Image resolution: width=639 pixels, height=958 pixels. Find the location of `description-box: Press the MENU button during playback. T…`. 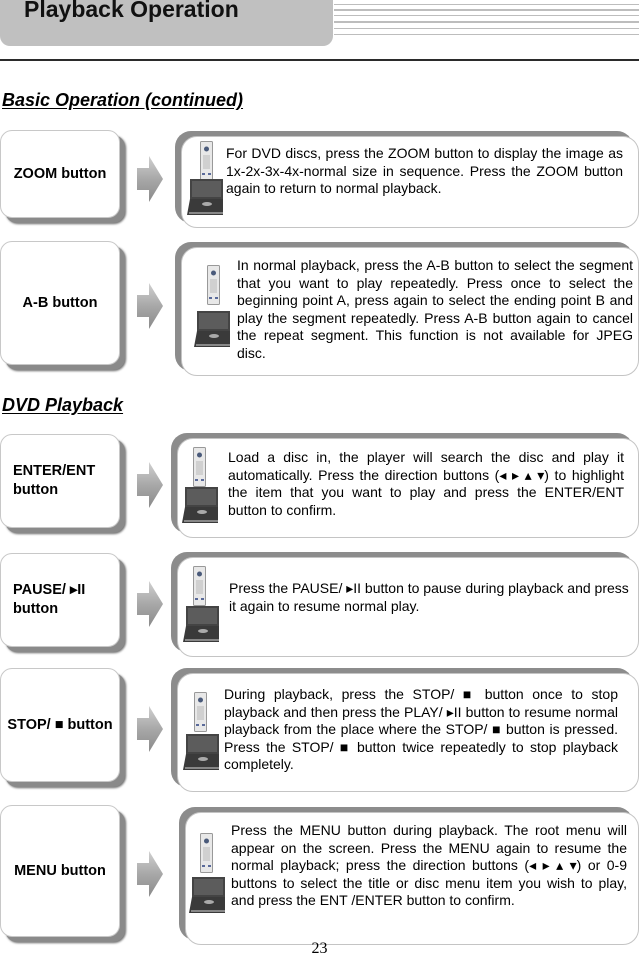

description-box: Press the MENU button during playback. T… is located at coordinates (412, 878).